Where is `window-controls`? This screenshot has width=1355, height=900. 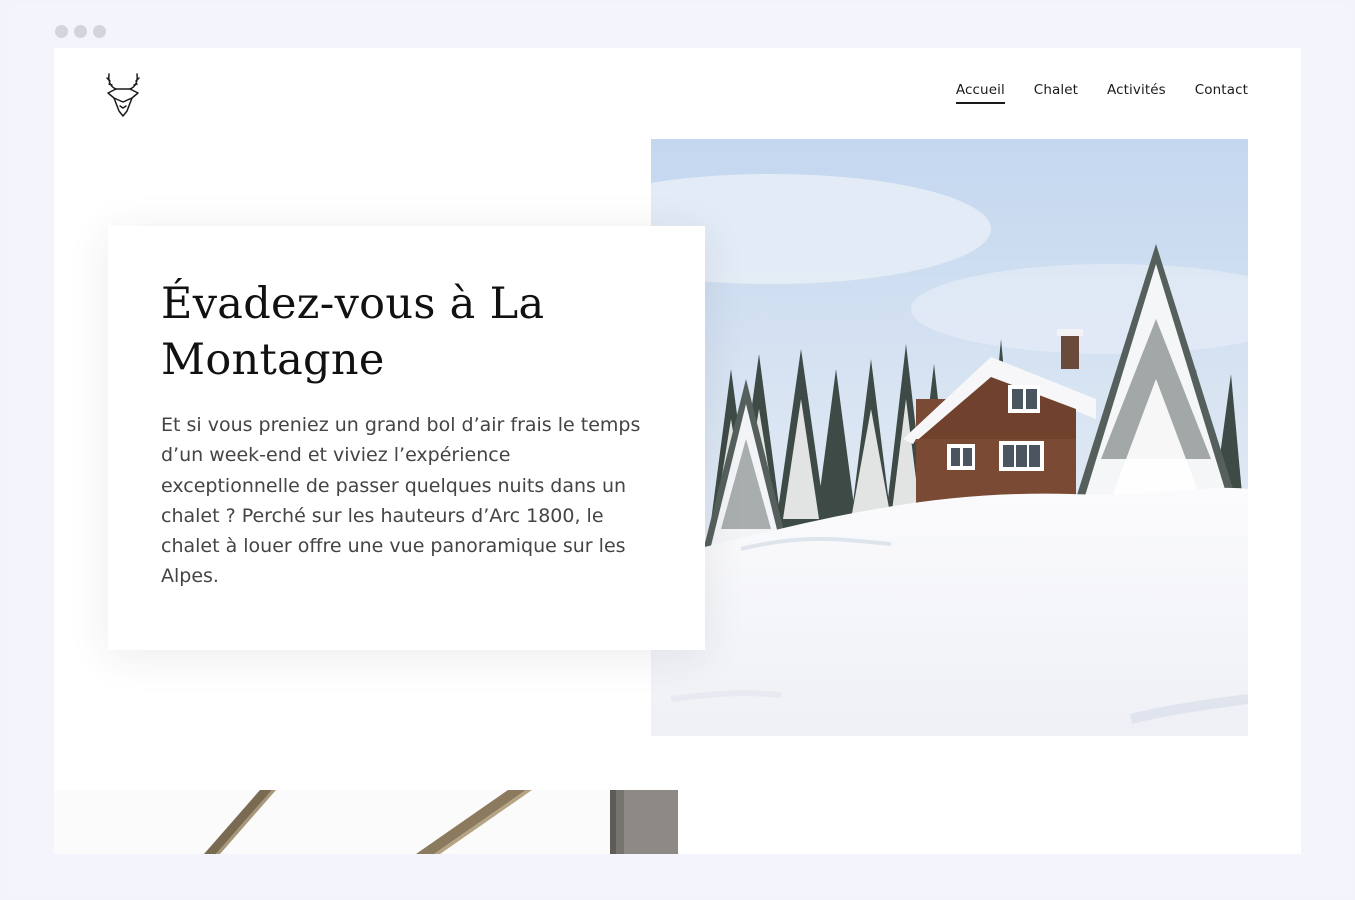
window-controls is located at coordinates (80, 31).